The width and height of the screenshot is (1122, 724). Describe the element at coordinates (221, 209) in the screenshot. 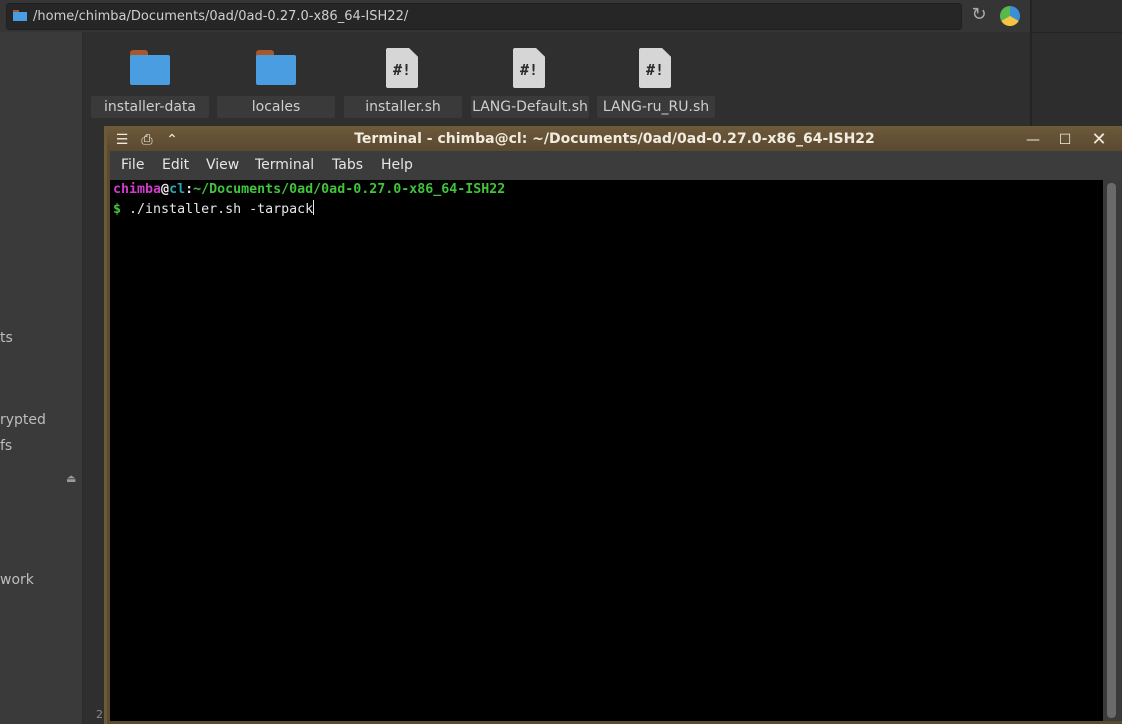

I see `command-text: ./installer.sh -tarpack` at that location.